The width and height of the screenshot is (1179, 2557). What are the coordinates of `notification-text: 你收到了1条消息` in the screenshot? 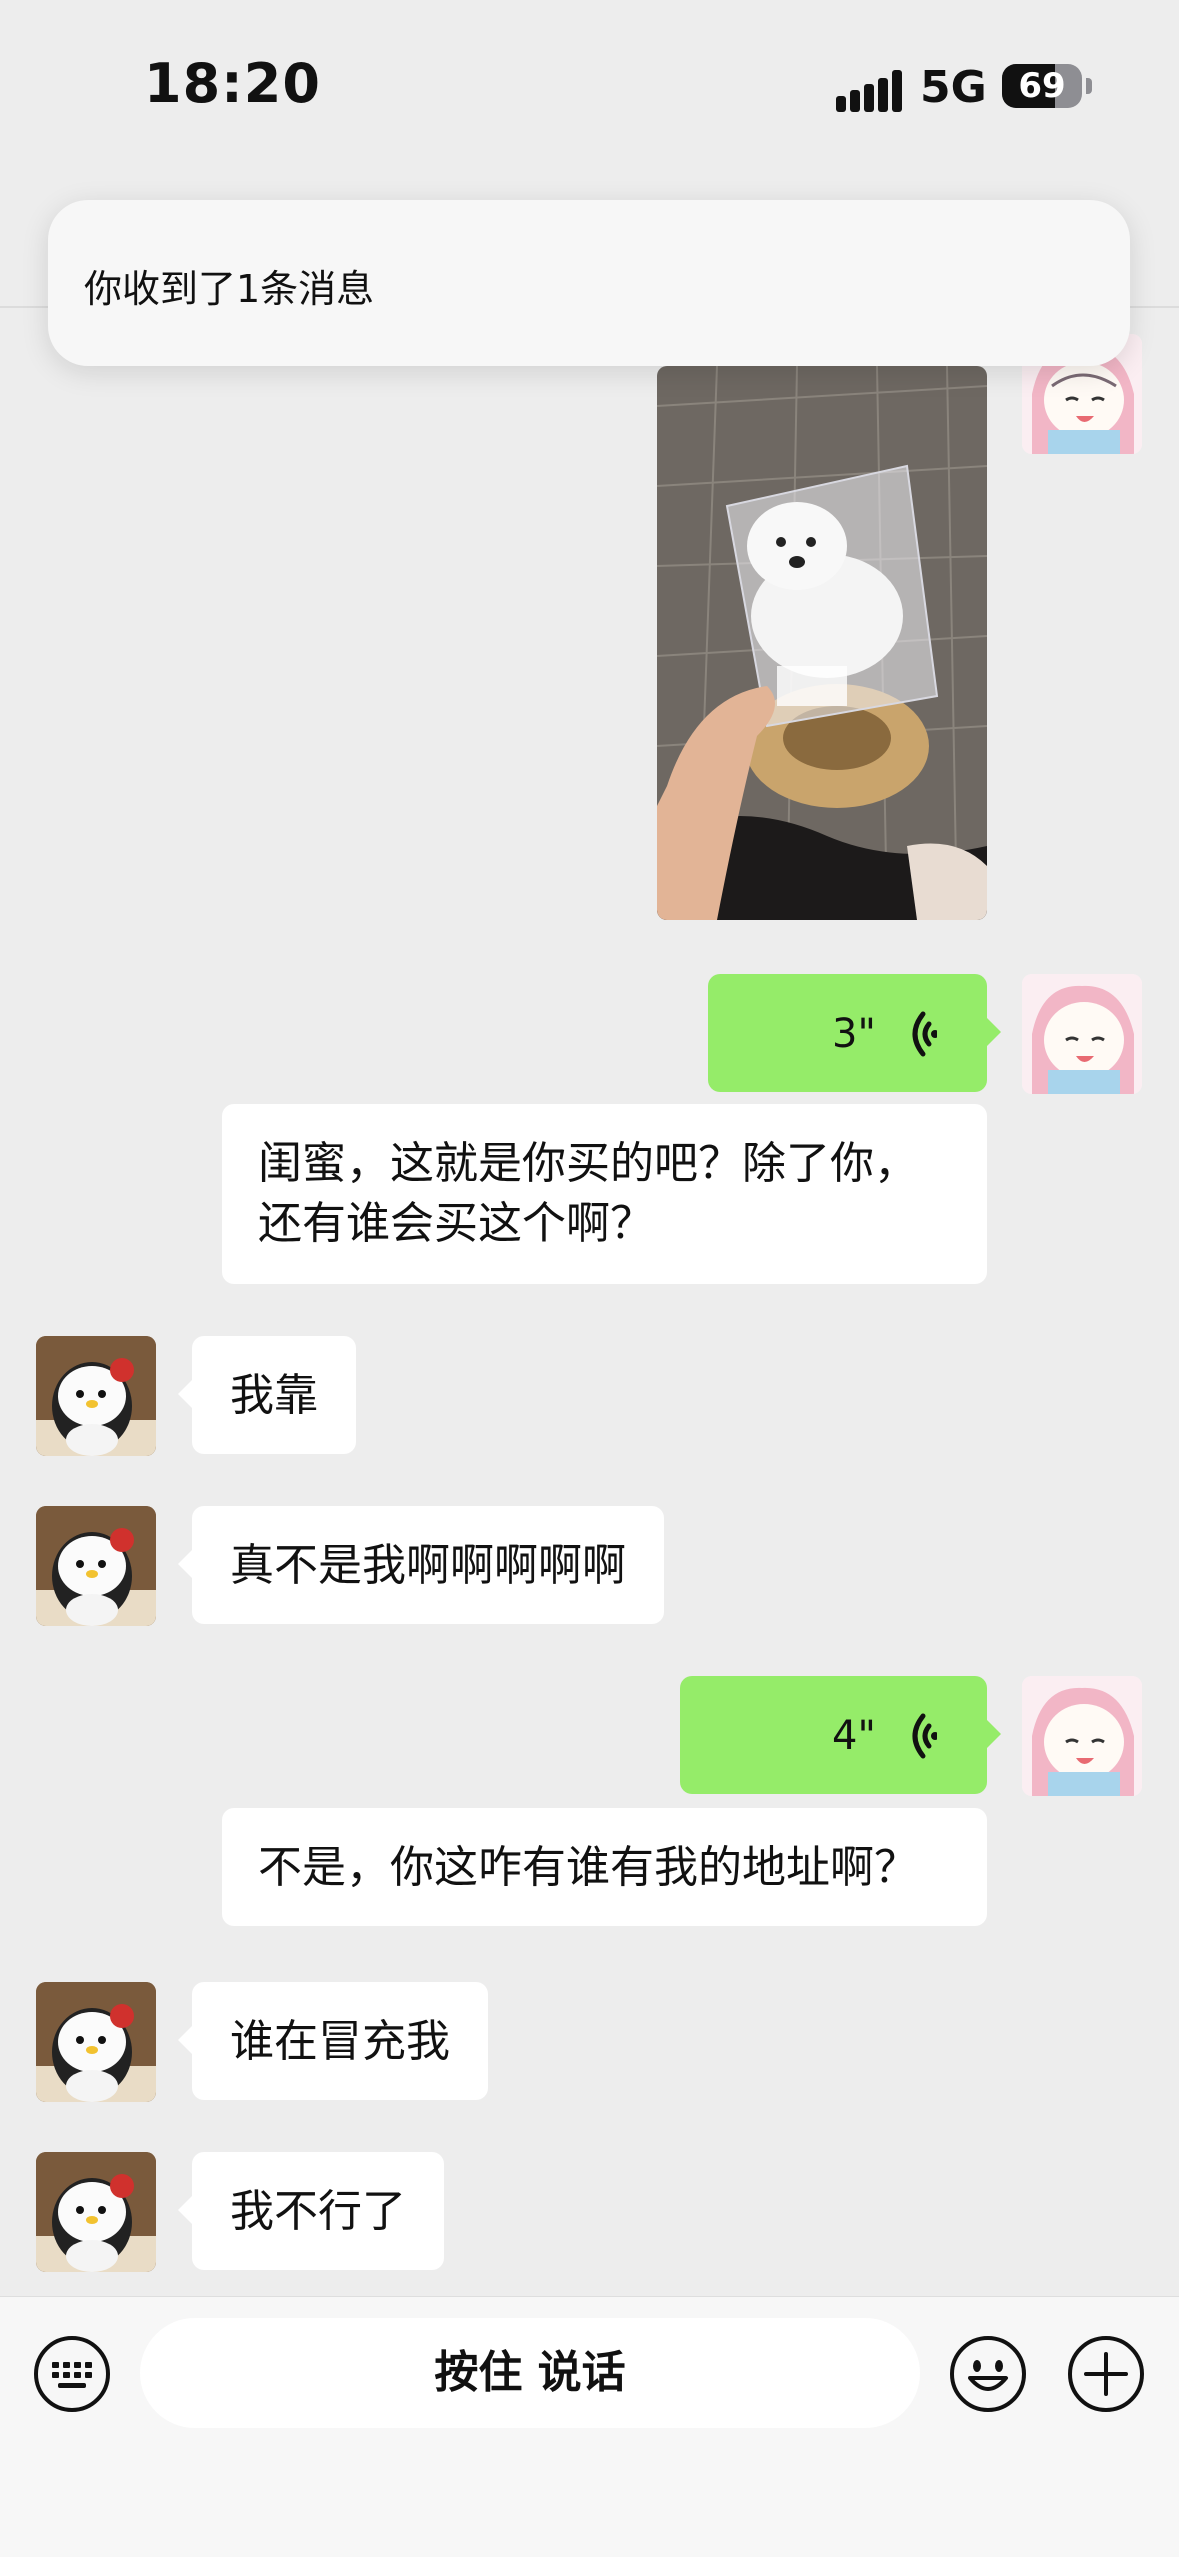 It's located at (229, 289).